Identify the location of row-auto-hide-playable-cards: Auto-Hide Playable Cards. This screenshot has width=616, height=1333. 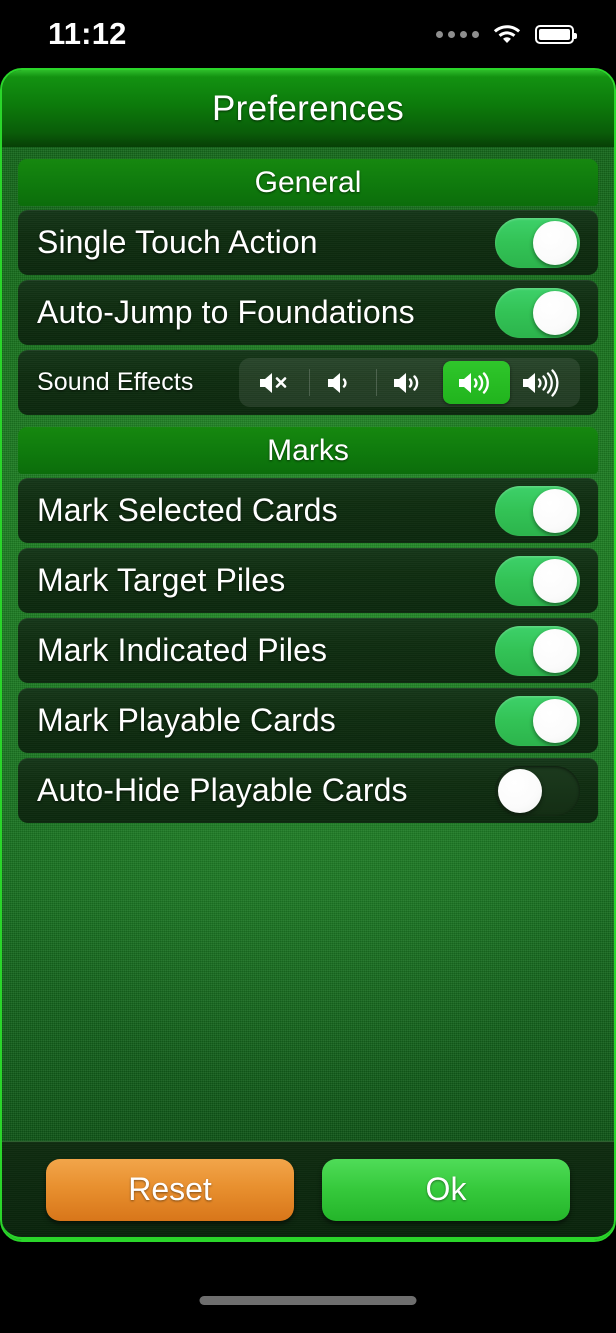
(308, 790).